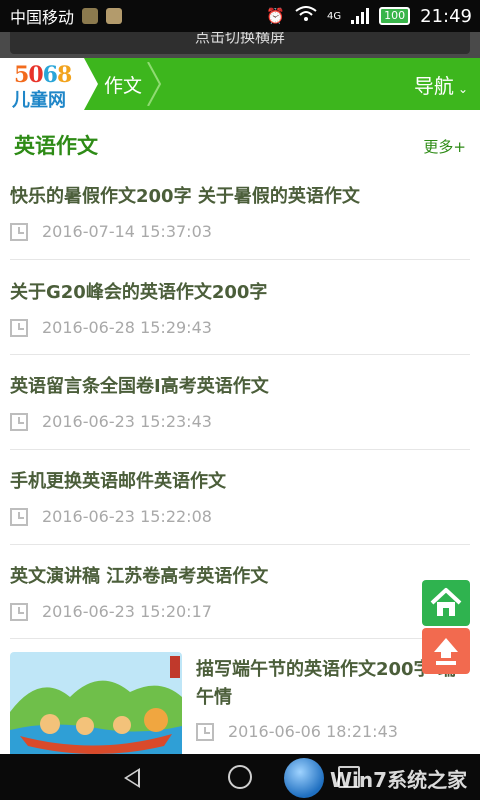  Describe the element at coordinates (127, 231) in the screenshot. I see `article-date: 2016-07-14 15:37:03` at that location.